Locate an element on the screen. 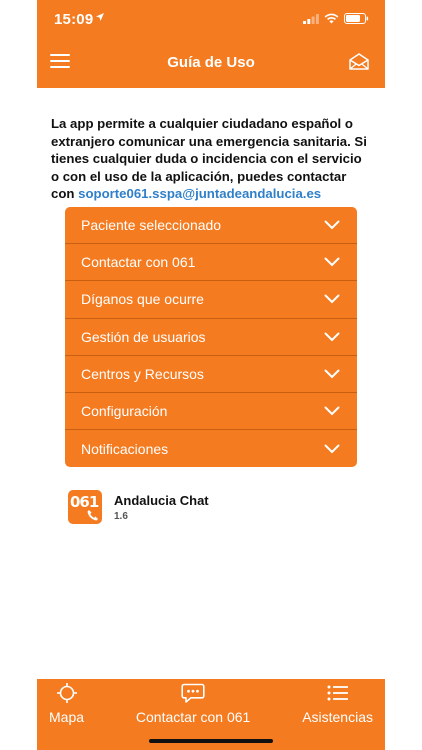 This screenshot has height=750, width=422. app-version: 1.6 is located at coordinates (121, 516).